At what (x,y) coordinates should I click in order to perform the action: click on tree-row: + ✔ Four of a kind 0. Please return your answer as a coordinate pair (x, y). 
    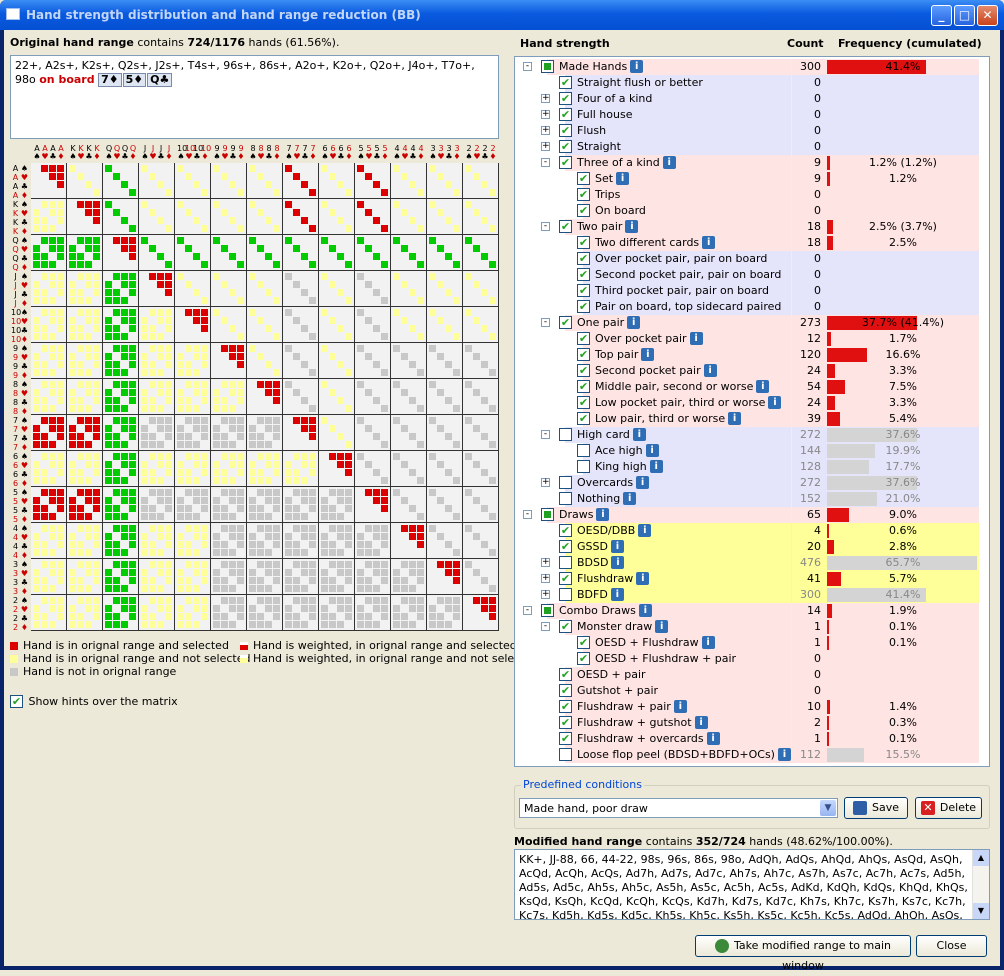
    Looking at the image, I should click on (749, 99).